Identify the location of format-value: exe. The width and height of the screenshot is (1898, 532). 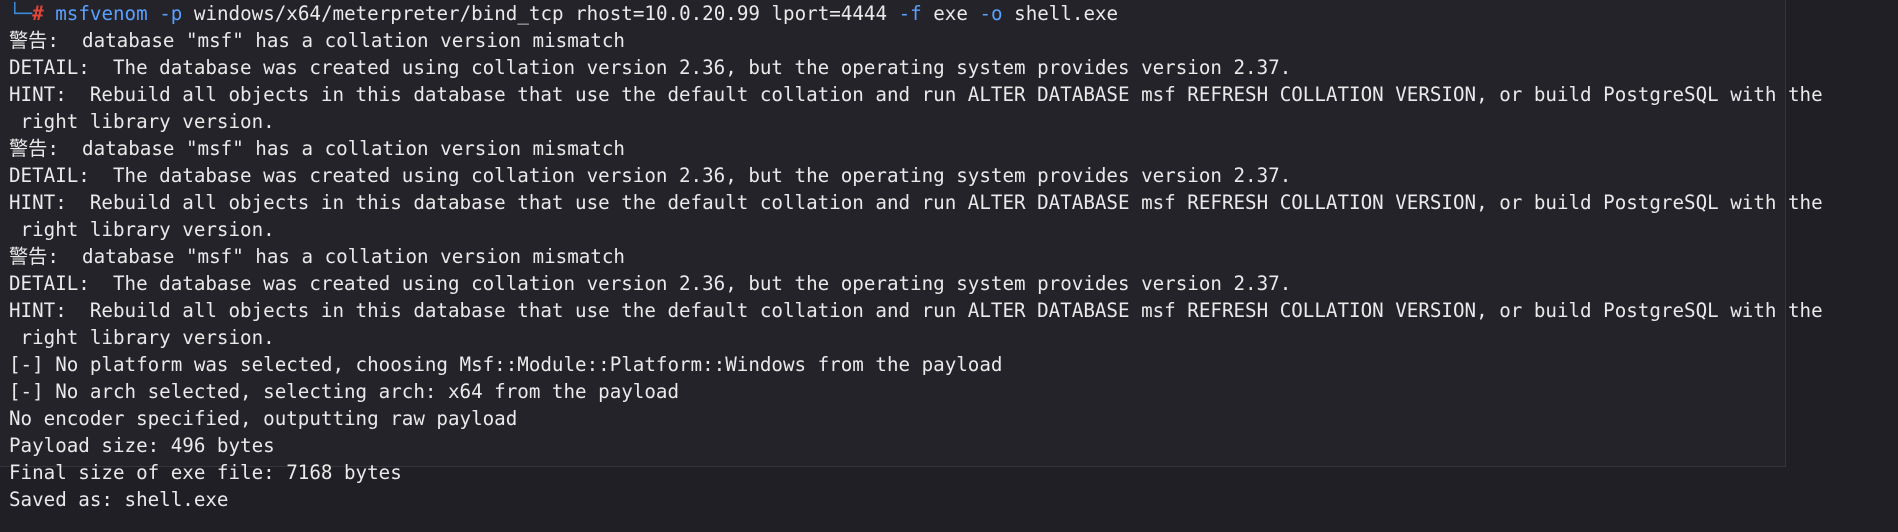
(950, 13).